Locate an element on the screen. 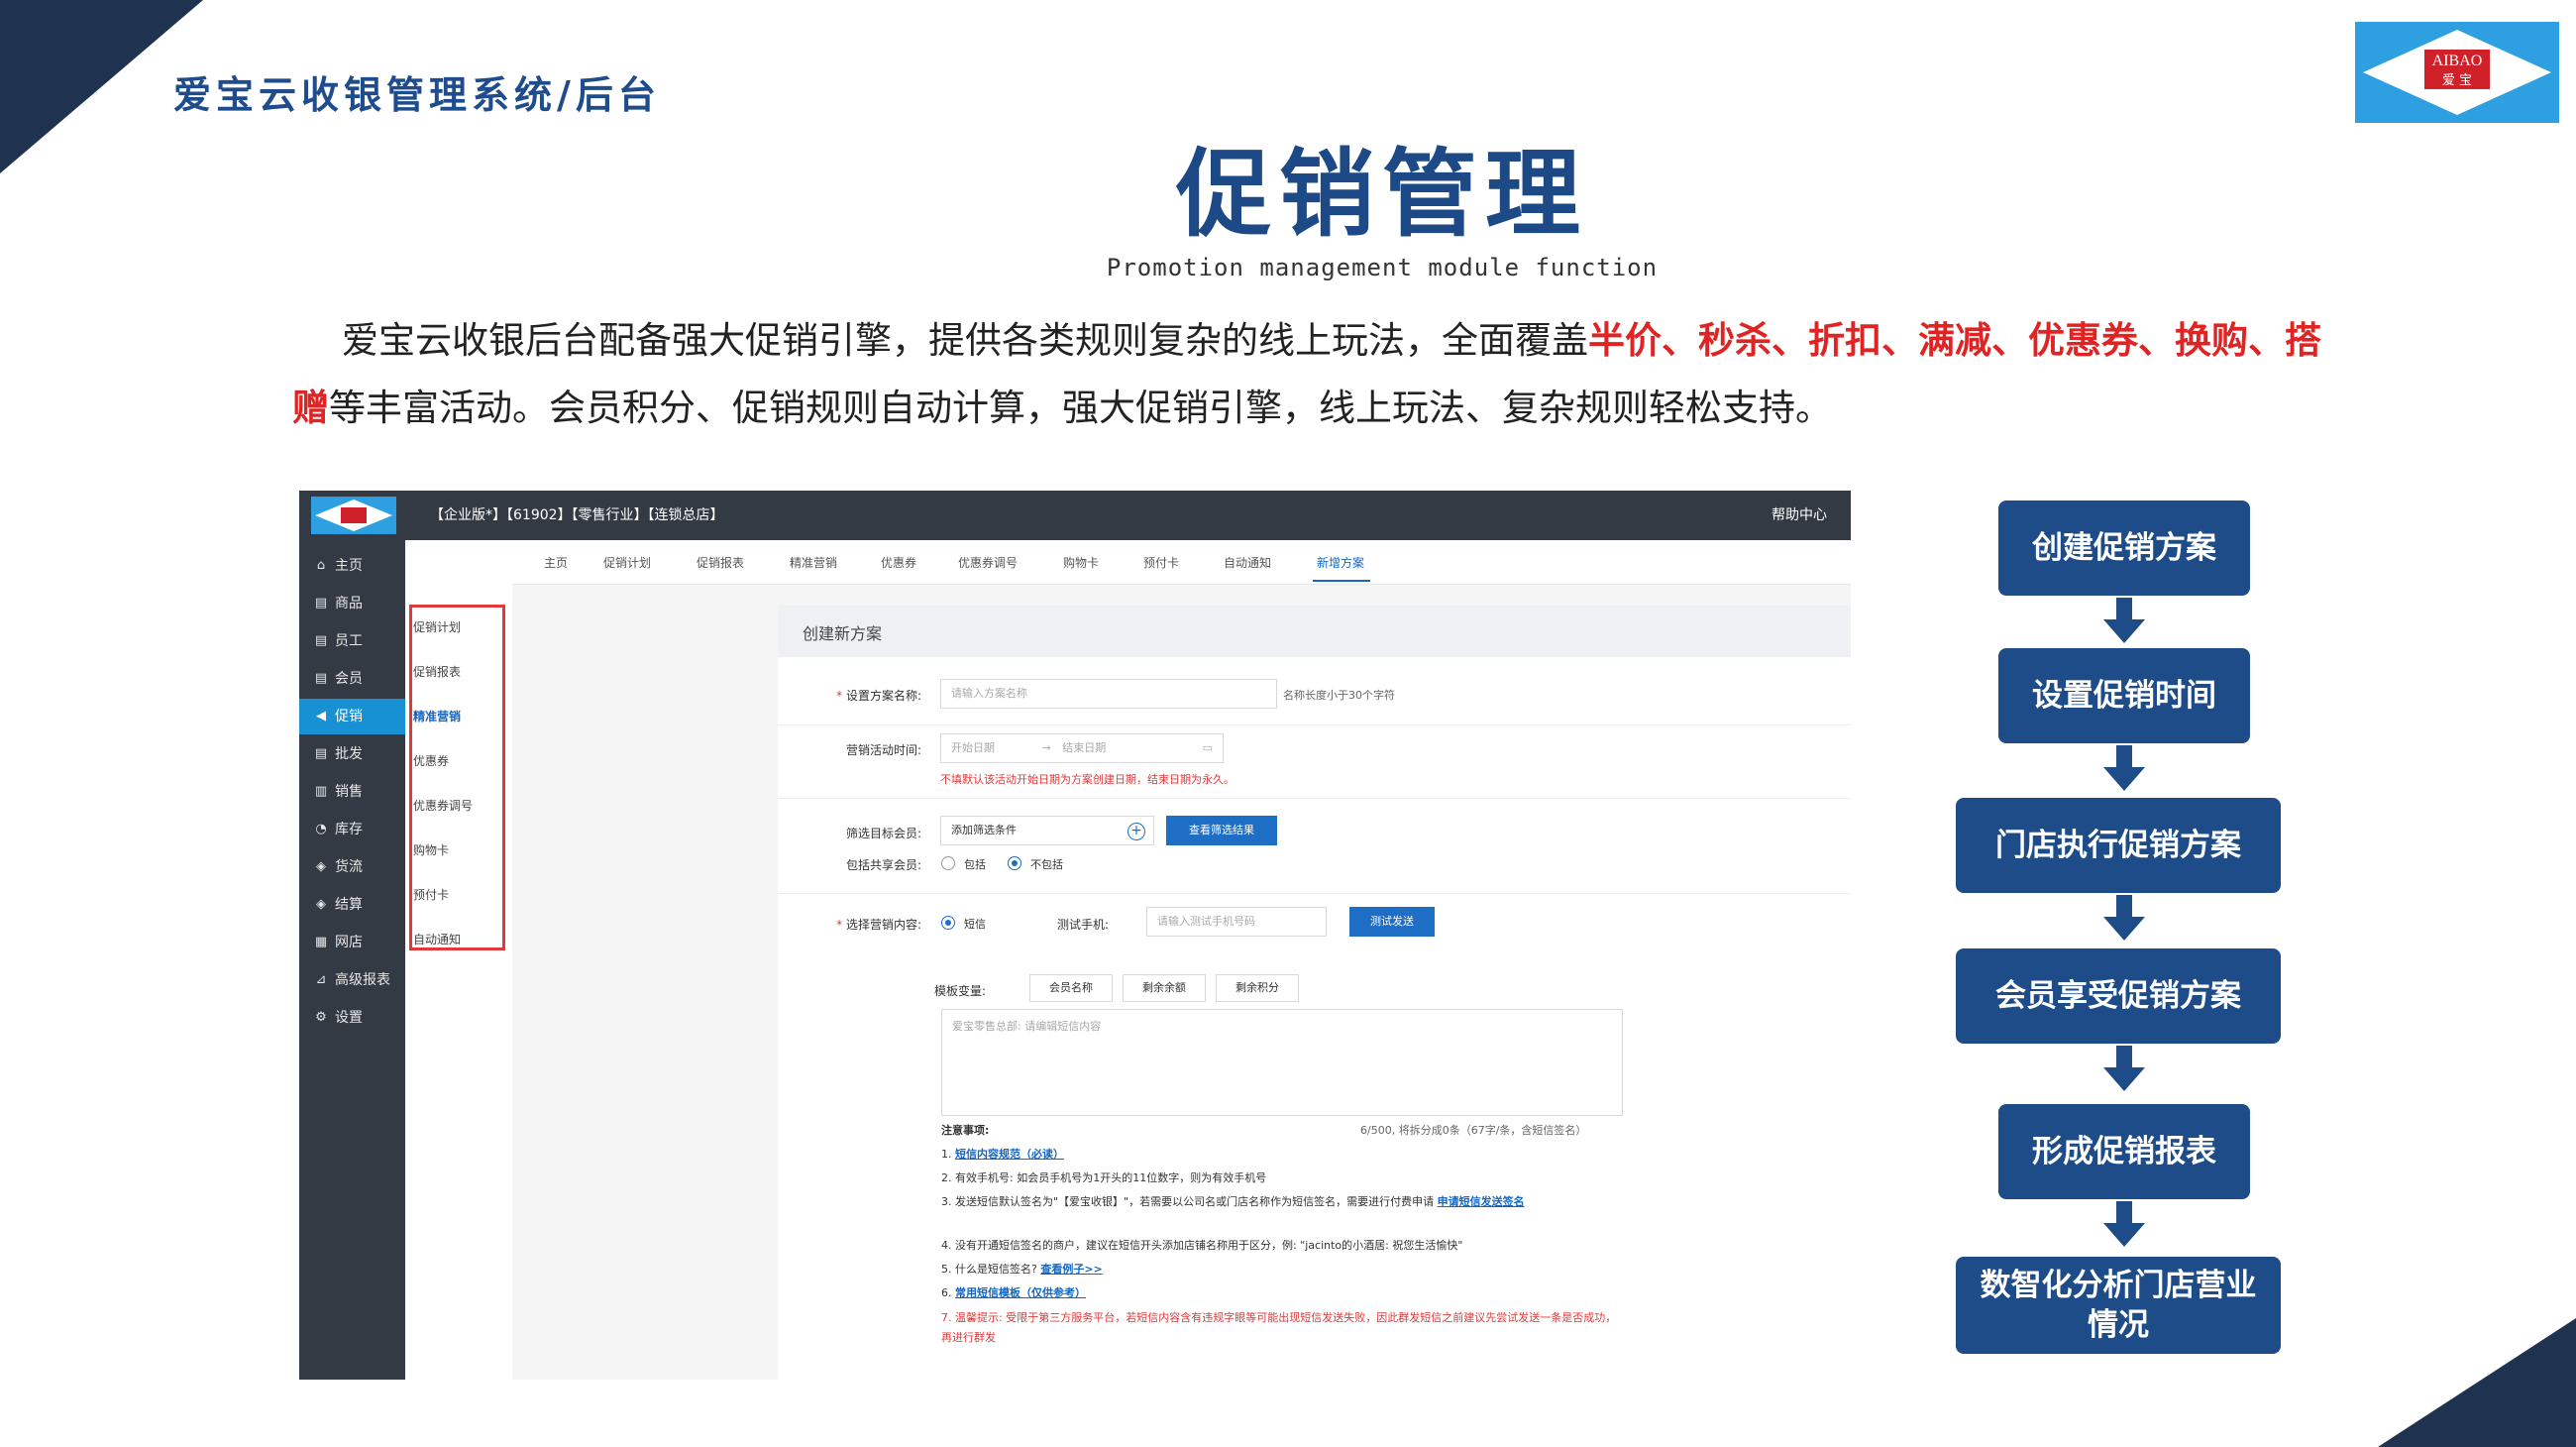 The width and height of the screenshot is (2576, 1447). sidebar-item-label: 促销 is located at coordinates (349, 716).